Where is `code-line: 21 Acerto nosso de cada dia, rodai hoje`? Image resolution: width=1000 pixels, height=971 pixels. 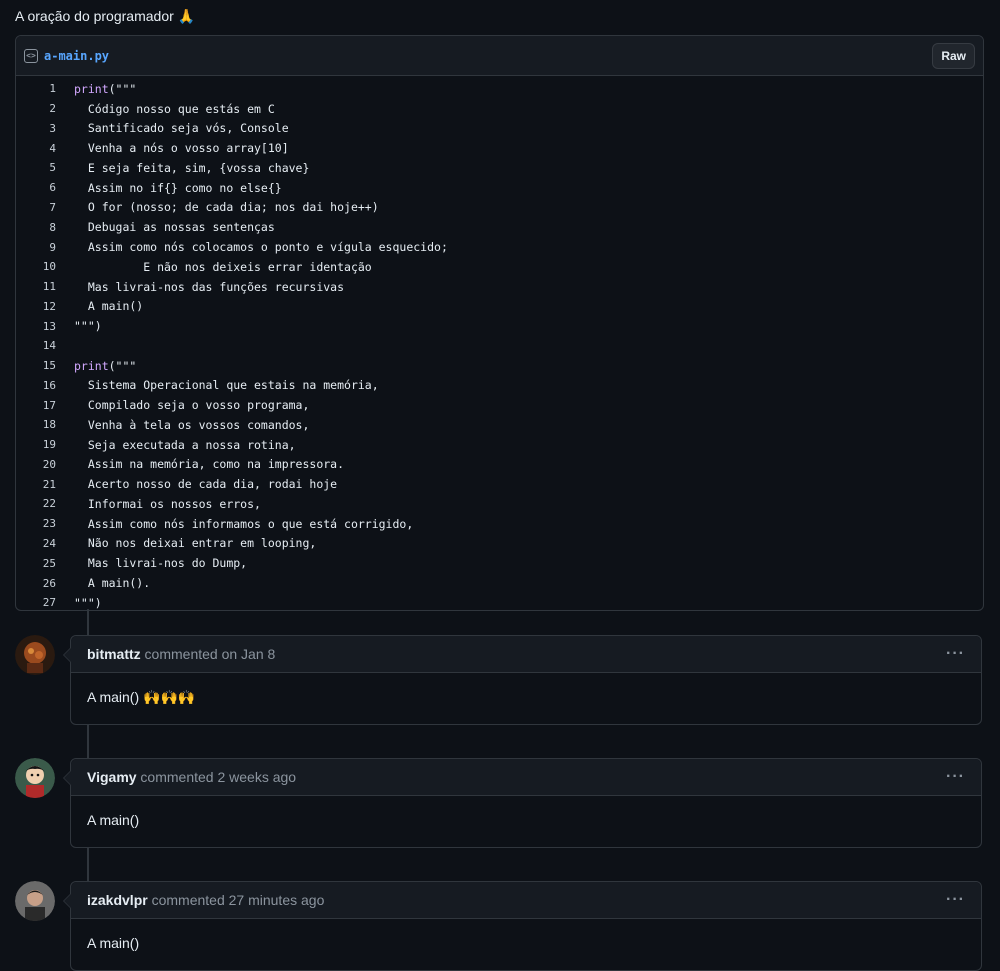 code-line: 21 Acerto nosso de cada dia, rodai hoje is located at coordinates (499, 484).